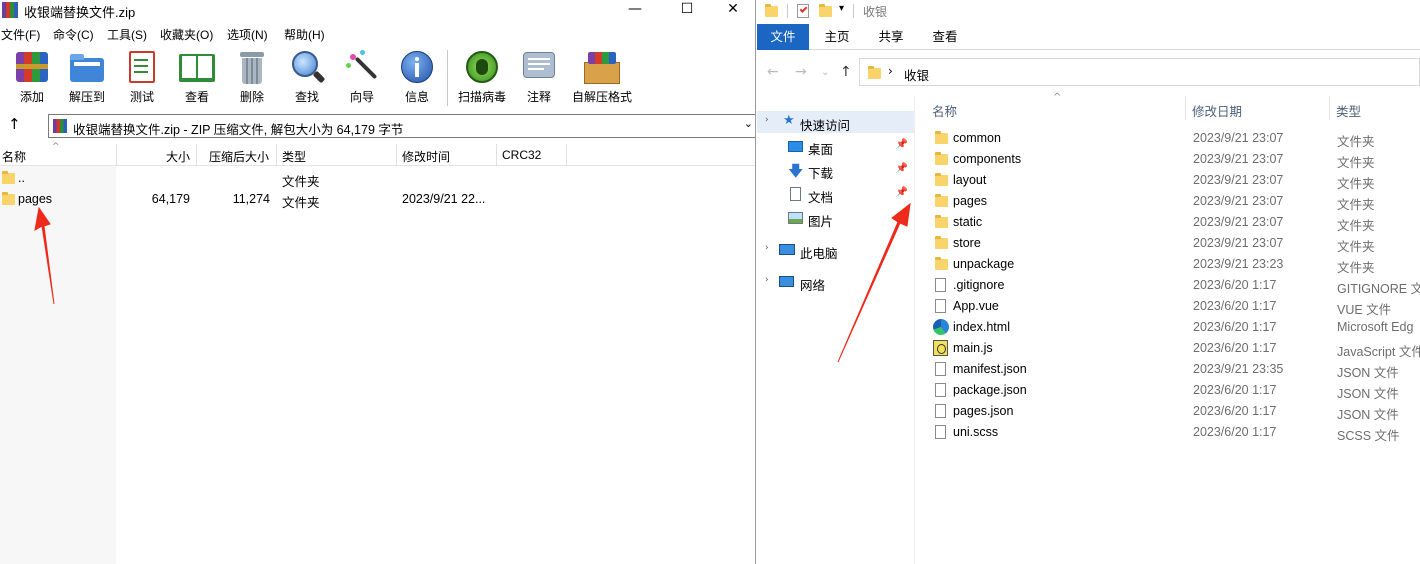  Describe the element at coordinates (968, 222) in the screenshot. I see `file-name: static` at that location.